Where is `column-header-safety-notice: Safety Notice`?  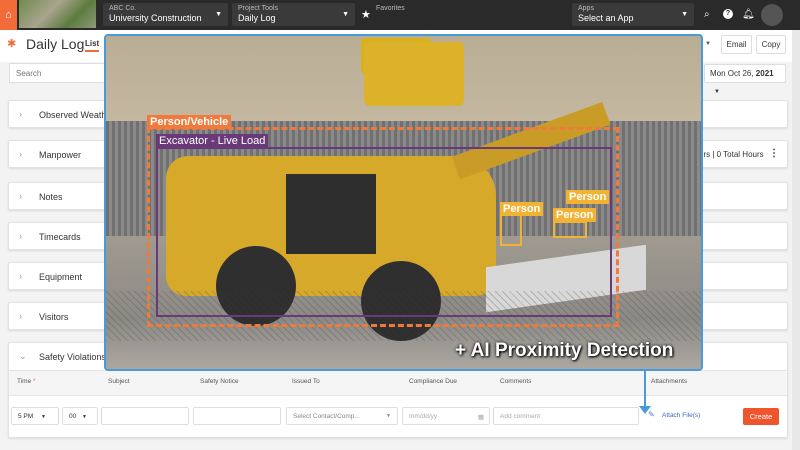 column-header-safety-notice: Safety Notice is located at coordinates (219, 381).